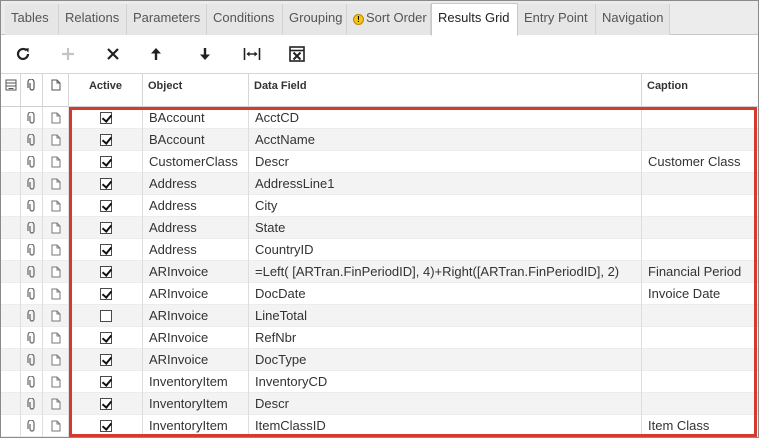 The image size is (760, 439). What do you see at coordinates (445, 360) in the screenshot?
I see `data-field-cell: DocType` at bounding box center [445, 360].